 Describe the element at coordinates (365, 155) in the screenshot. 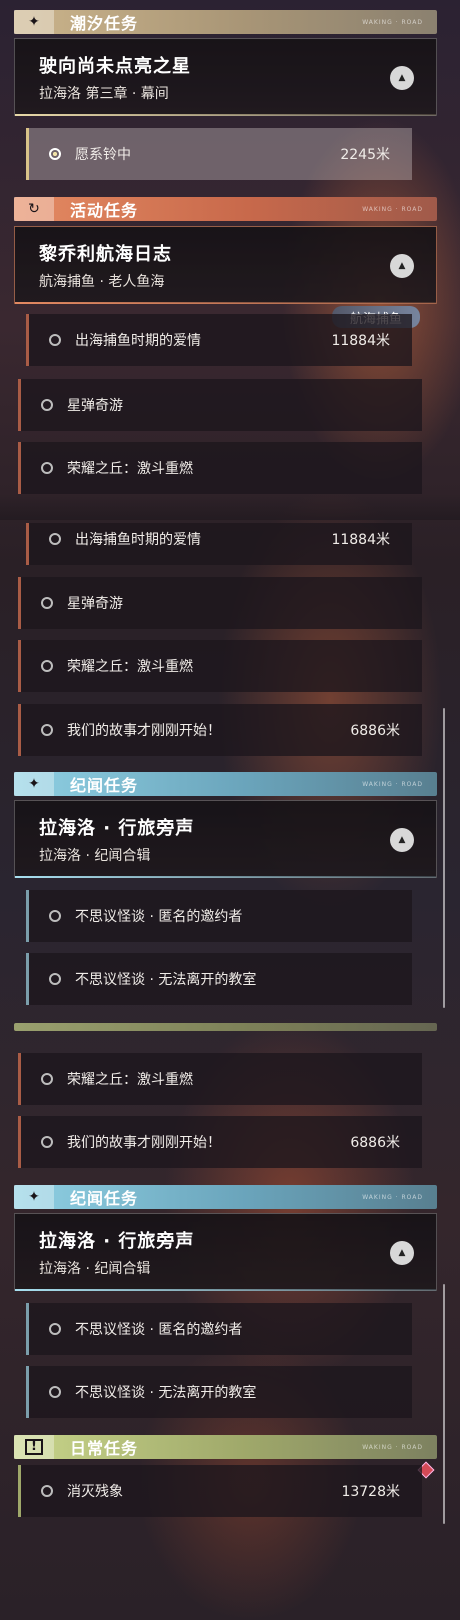

I see `sub-quest-distance: 2245米` at that location.